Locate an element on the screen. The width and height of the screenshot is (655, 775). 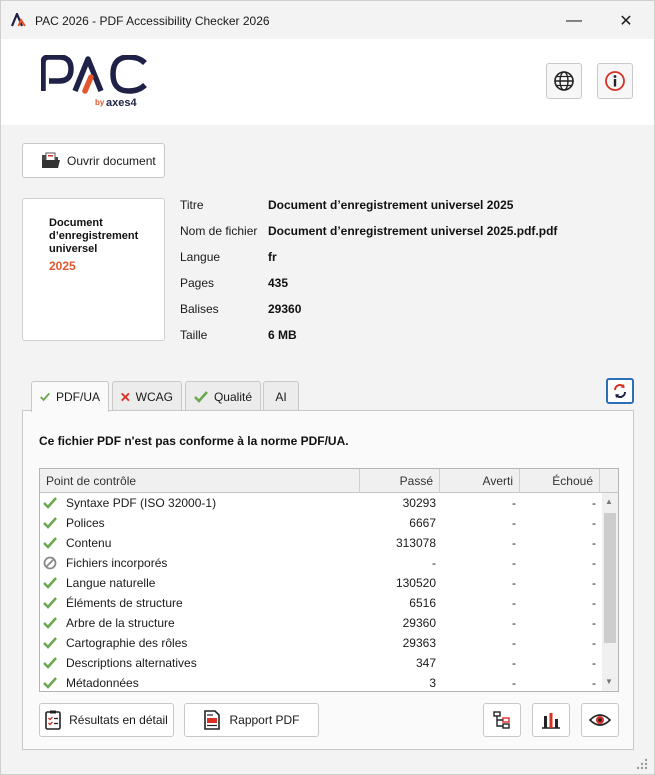
info-button is located at coordinates (615, 81).